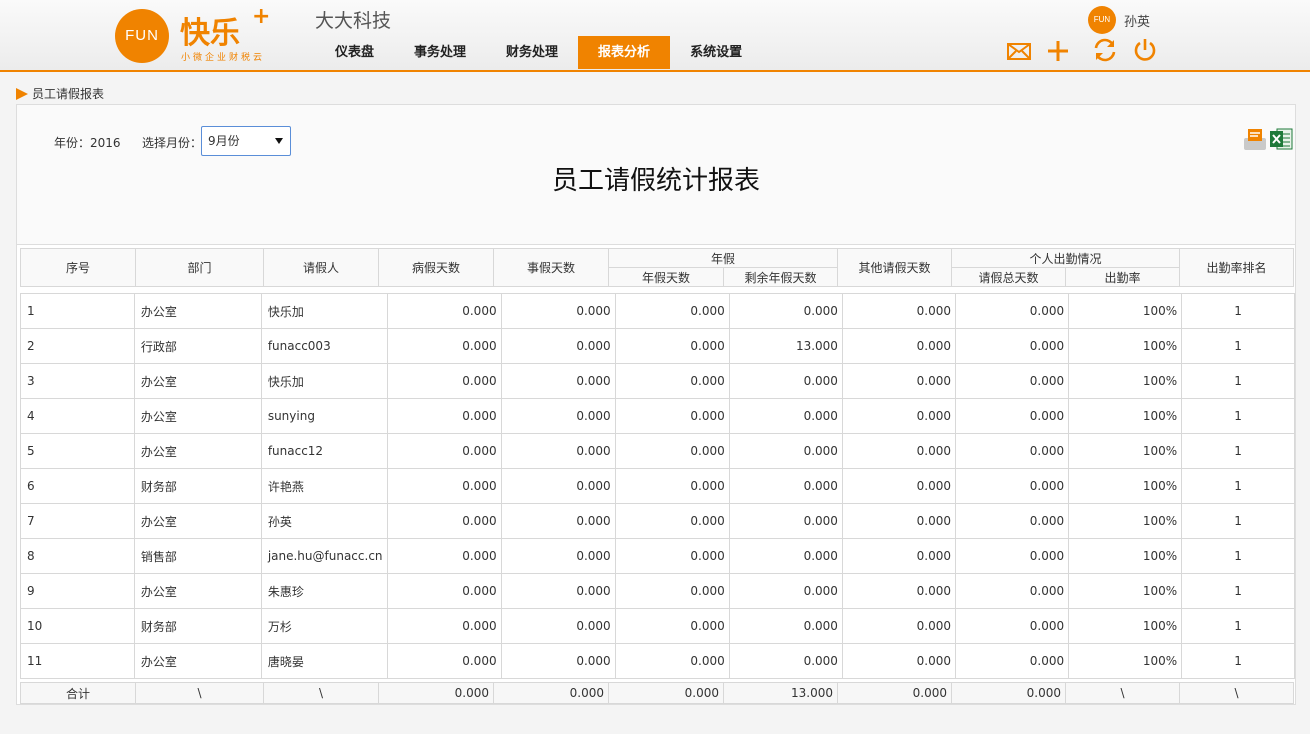 This screenshot has height=734, width=1310. What do you see at coordinates (1281, 139) in the screenshot?
I see `excel-export-icon` at bounding box center [1281, 139].